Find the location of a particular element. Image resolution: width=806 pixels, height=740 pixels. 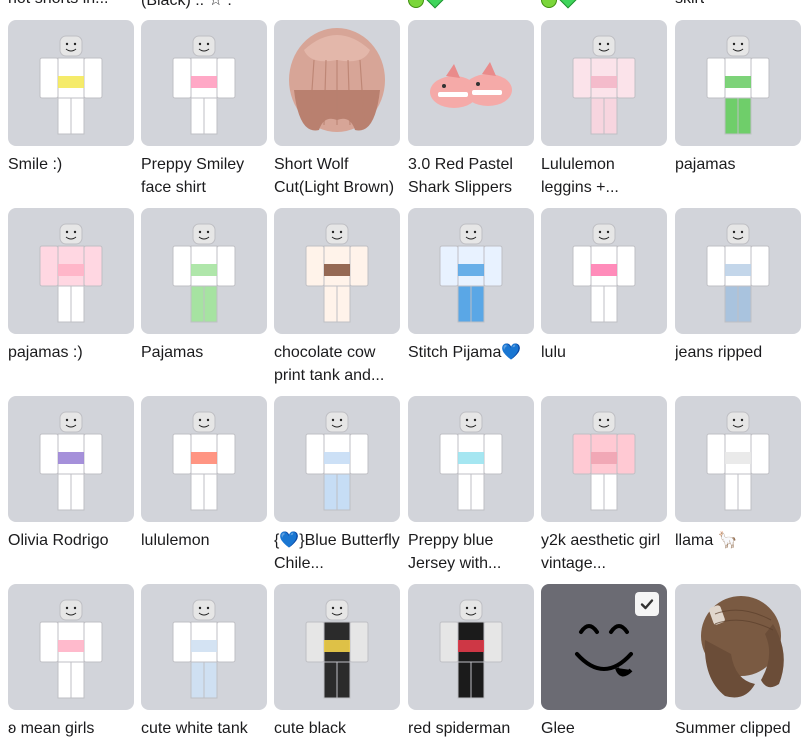

avatar-item-card: jeans ripped is located at coordinates (738, 286).